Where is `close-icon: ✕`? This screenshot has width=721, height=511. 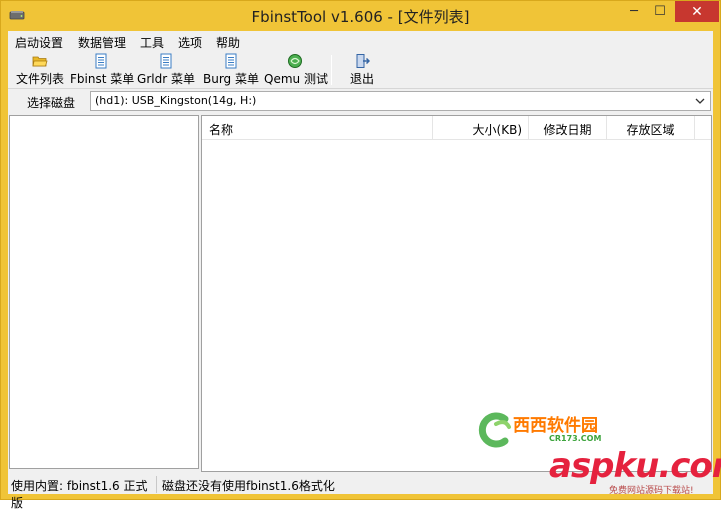 close-icon: ✕ is located at coordinates (697, 11).